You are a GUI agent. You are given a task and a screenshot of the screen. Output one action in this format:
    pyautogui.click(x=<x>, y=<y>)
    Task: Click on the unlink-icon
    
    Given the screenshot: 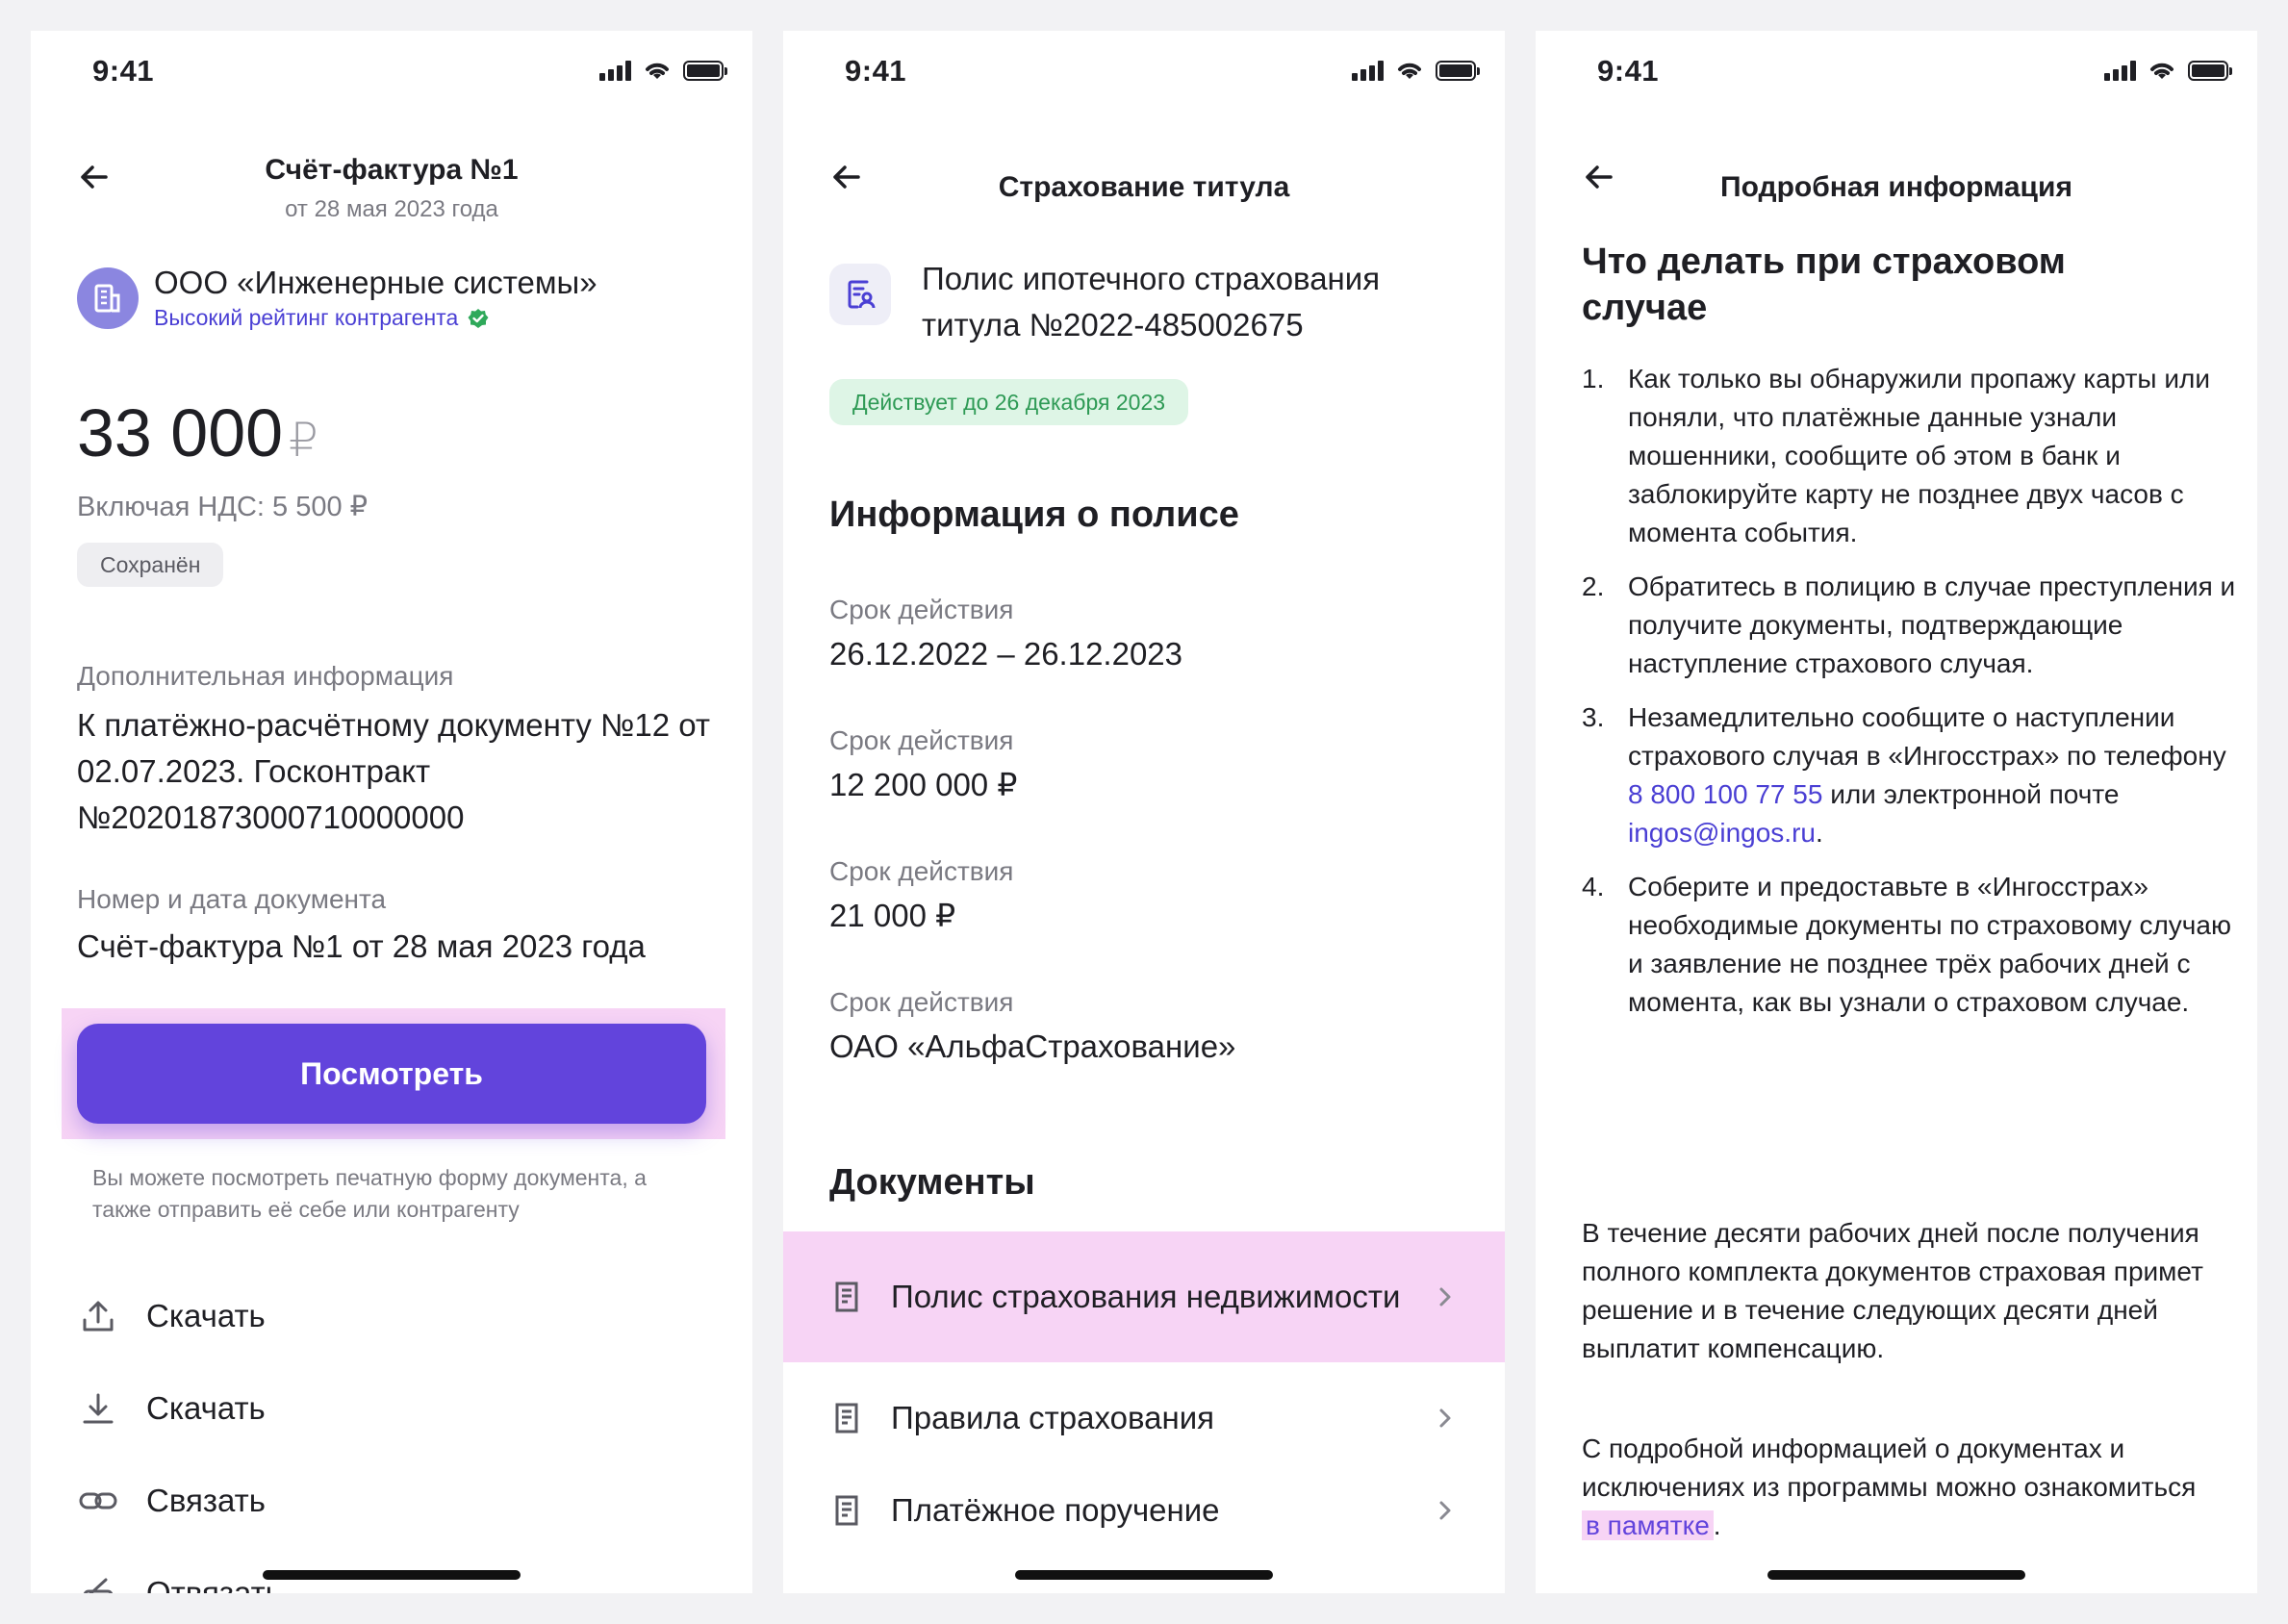 What is the action you would take?
    pyautogui.click(x=99, y=1585)
    